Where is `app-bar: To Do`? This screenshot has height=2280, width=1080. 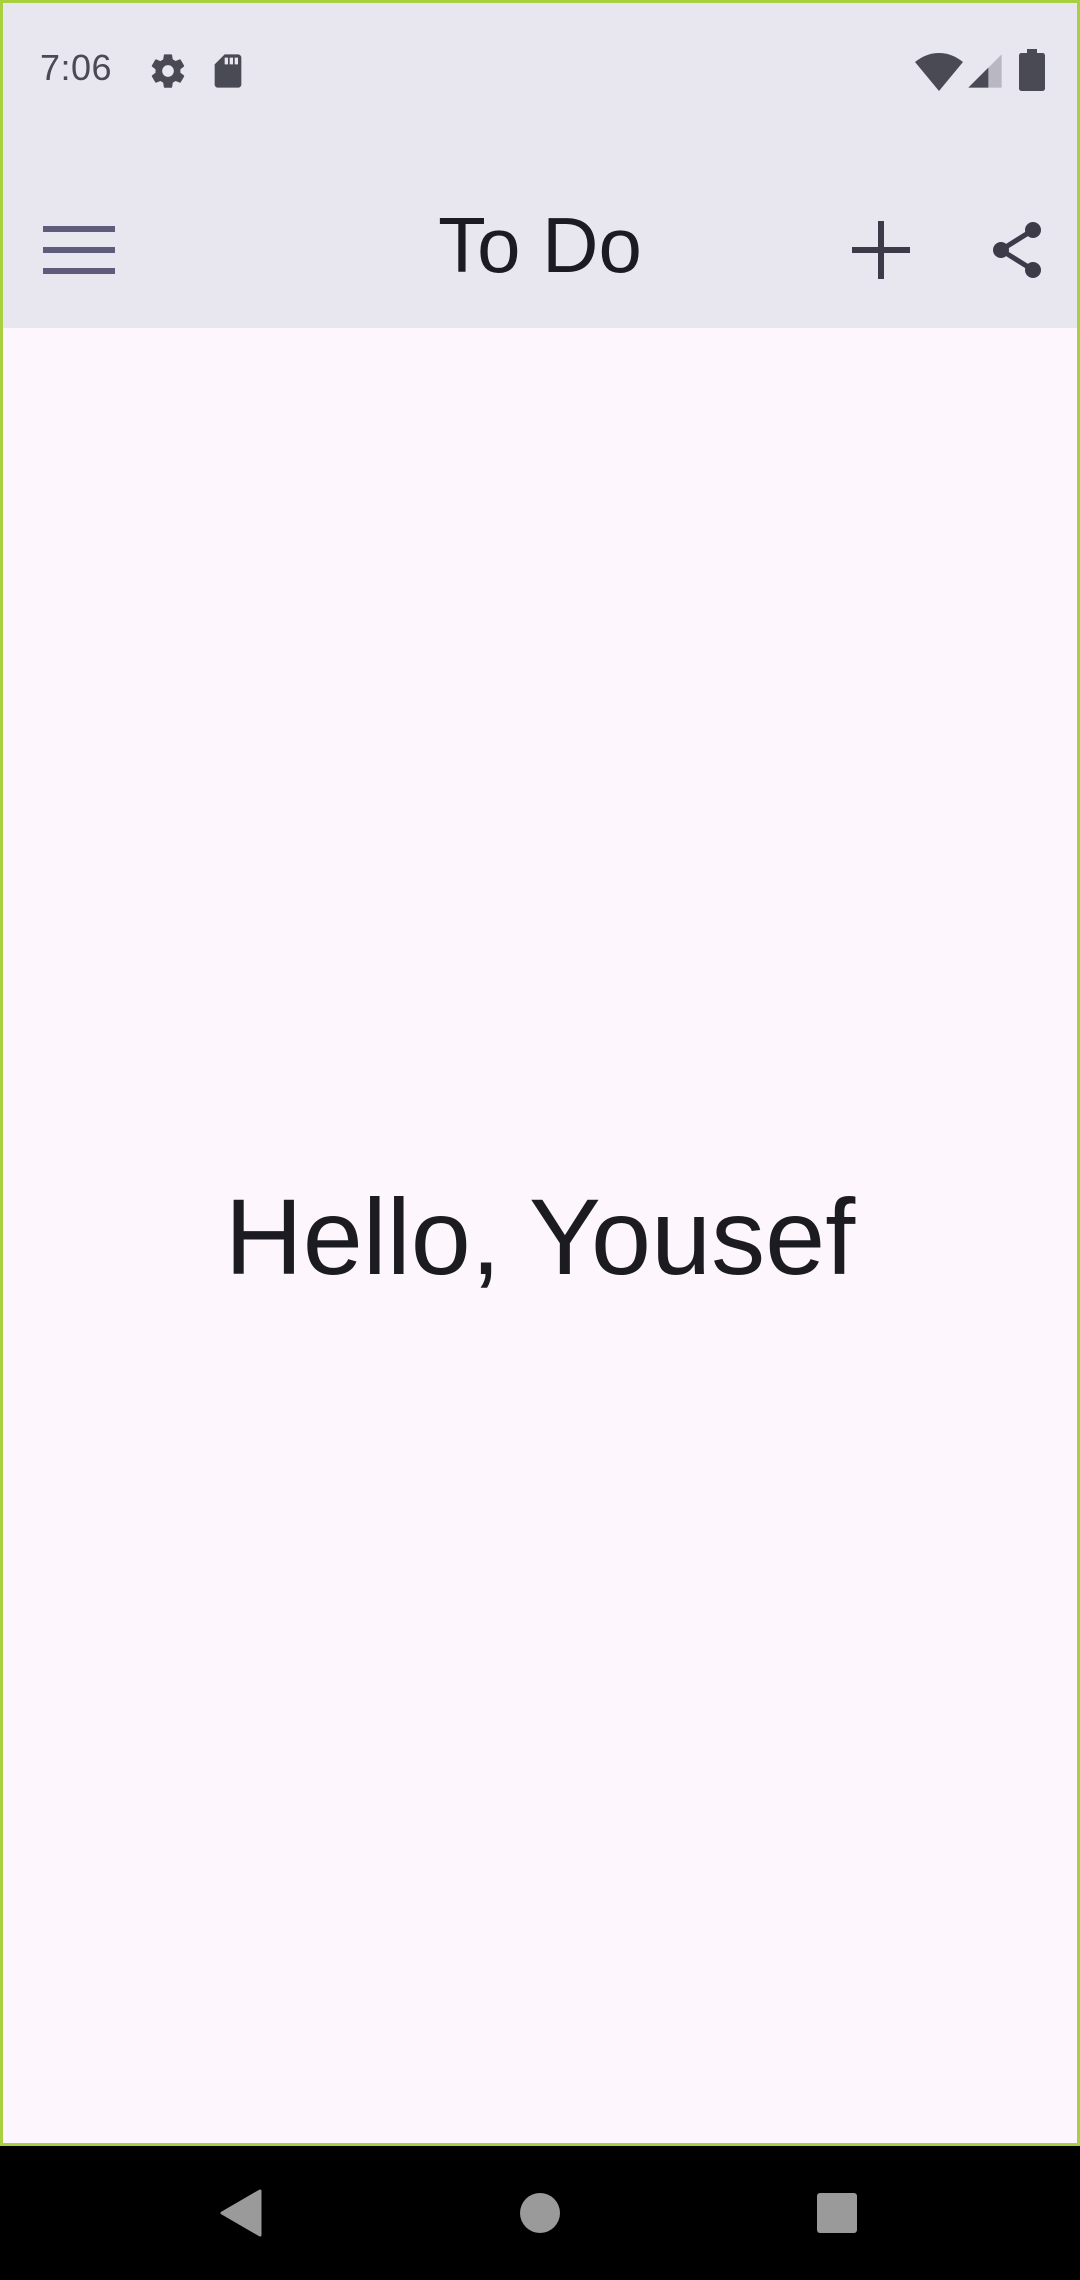
app-bar: To Do is located at coordinates (540, 233).